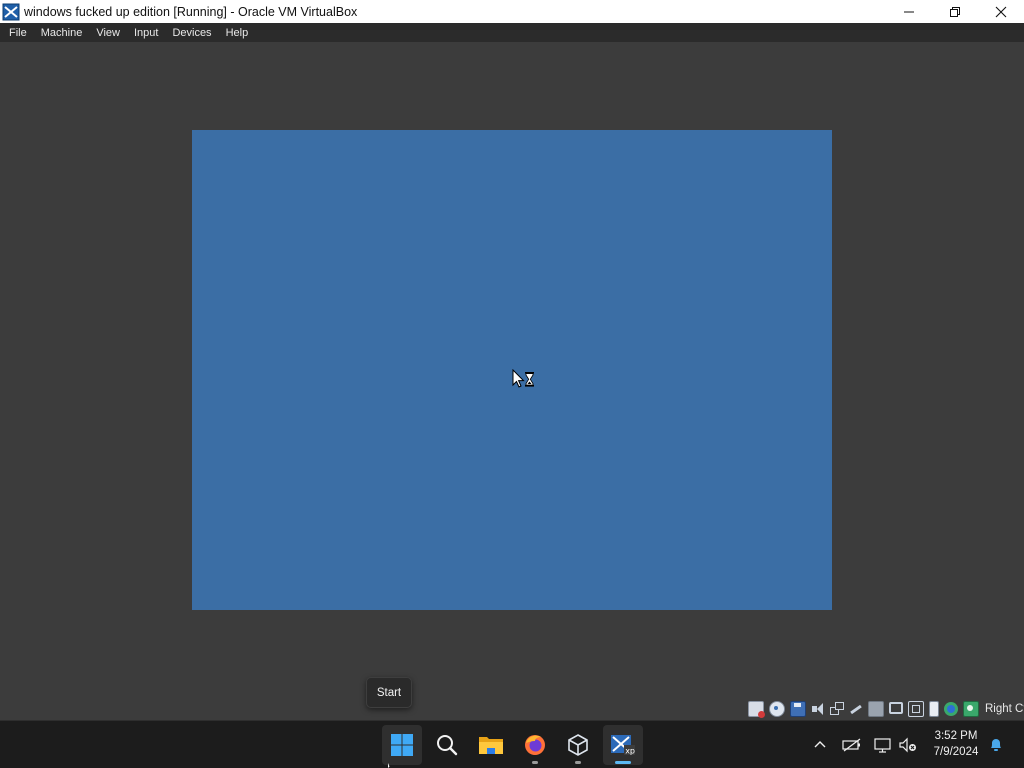 Image resolution: width=1024 pixels, height=768 pixels. I want to click on search-button, so click(447, 745).